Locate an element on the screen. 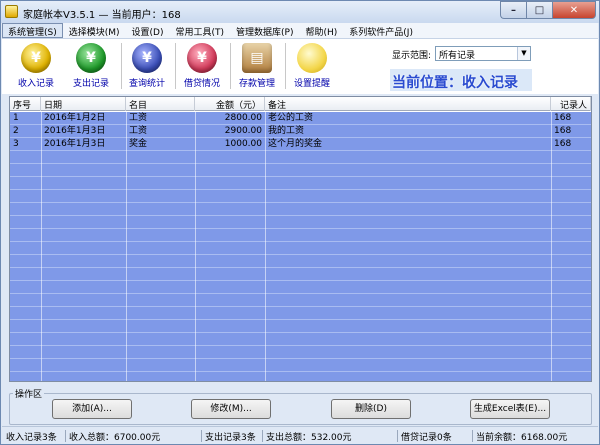  display-range-select: 所有记录 ▼ is located at coordinates (483, 53).